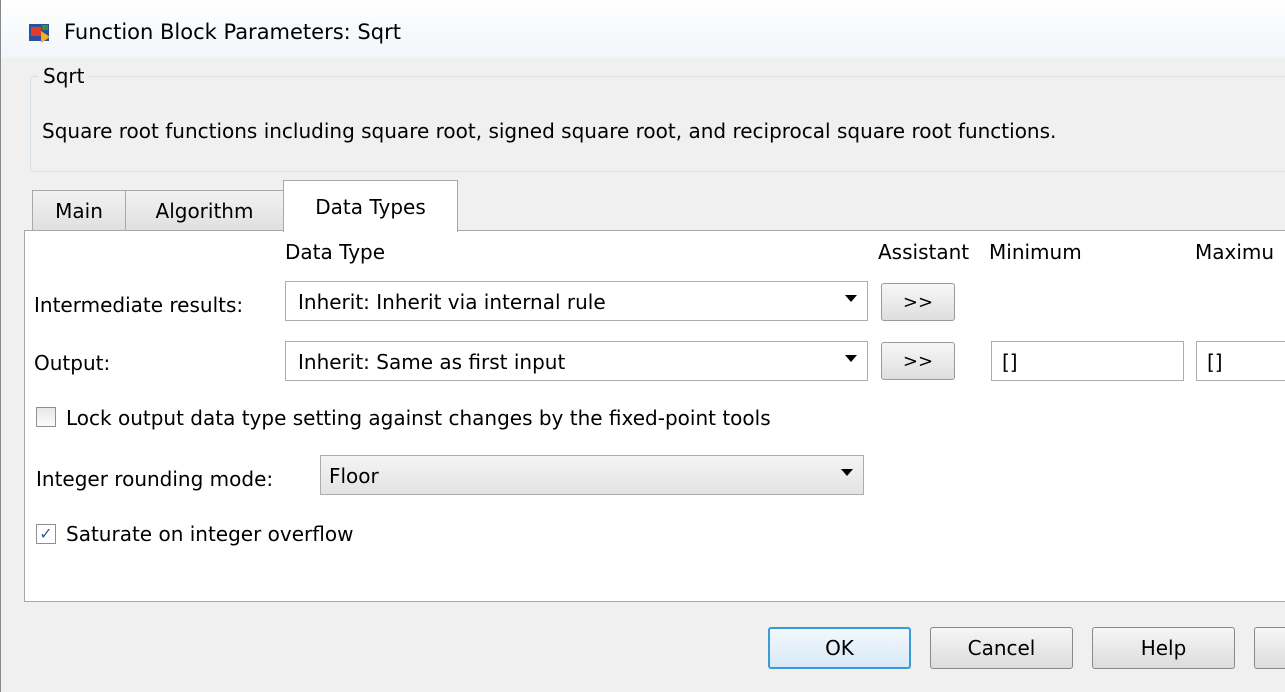 Image resolution: width=1285 pixels, height=692 pixels. Describe the element at coordinates (335, 252) in the screenshot. I see `column-header-data-type: Data Type` at that location.